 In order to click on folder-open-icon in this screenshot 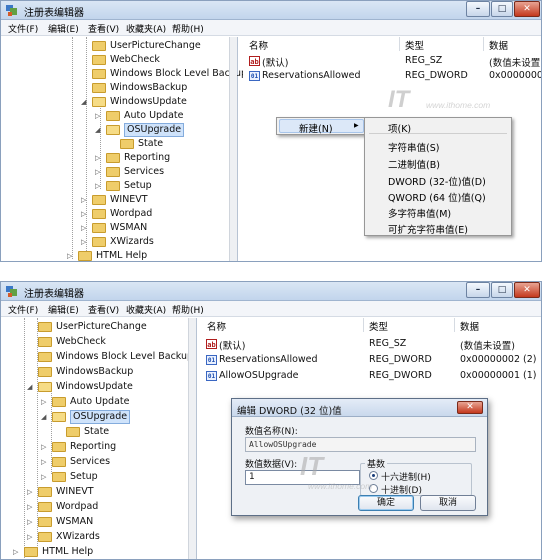, I will do `click(99, 102)`.